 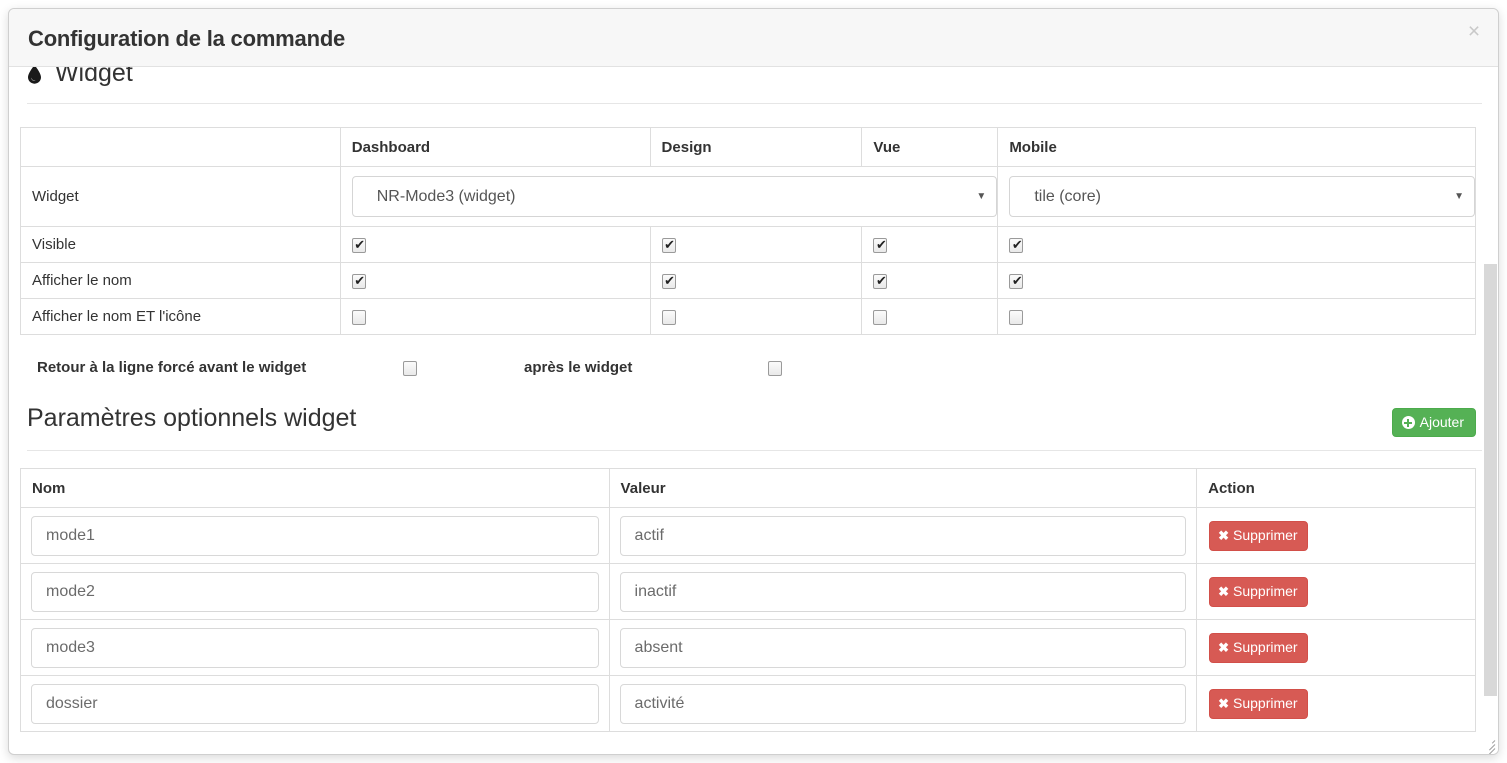 I want to click on widget-select-dashboard-value: NR-Mode3 (widget), so click(x=446, y=196).